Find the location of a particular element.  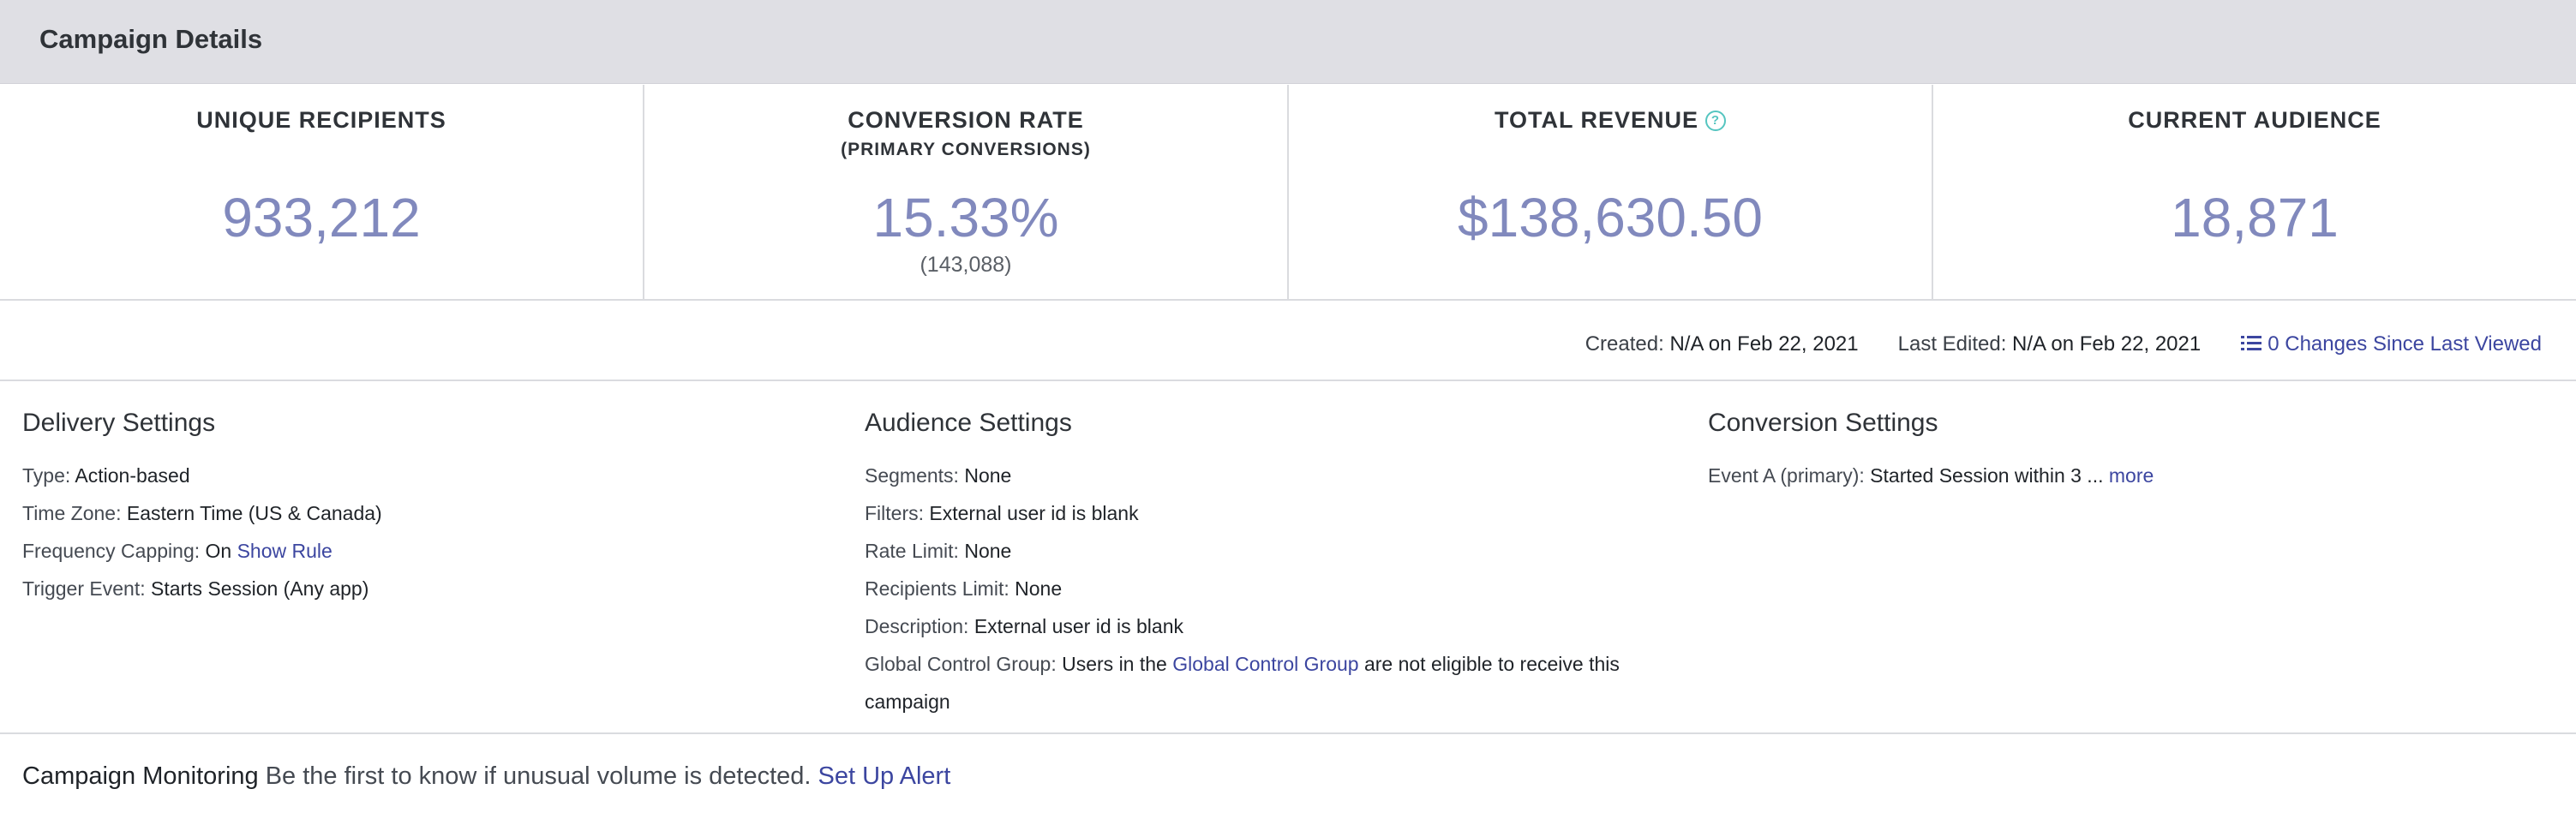

field-label: Rate Limit: is located at coordinates (912, 551).